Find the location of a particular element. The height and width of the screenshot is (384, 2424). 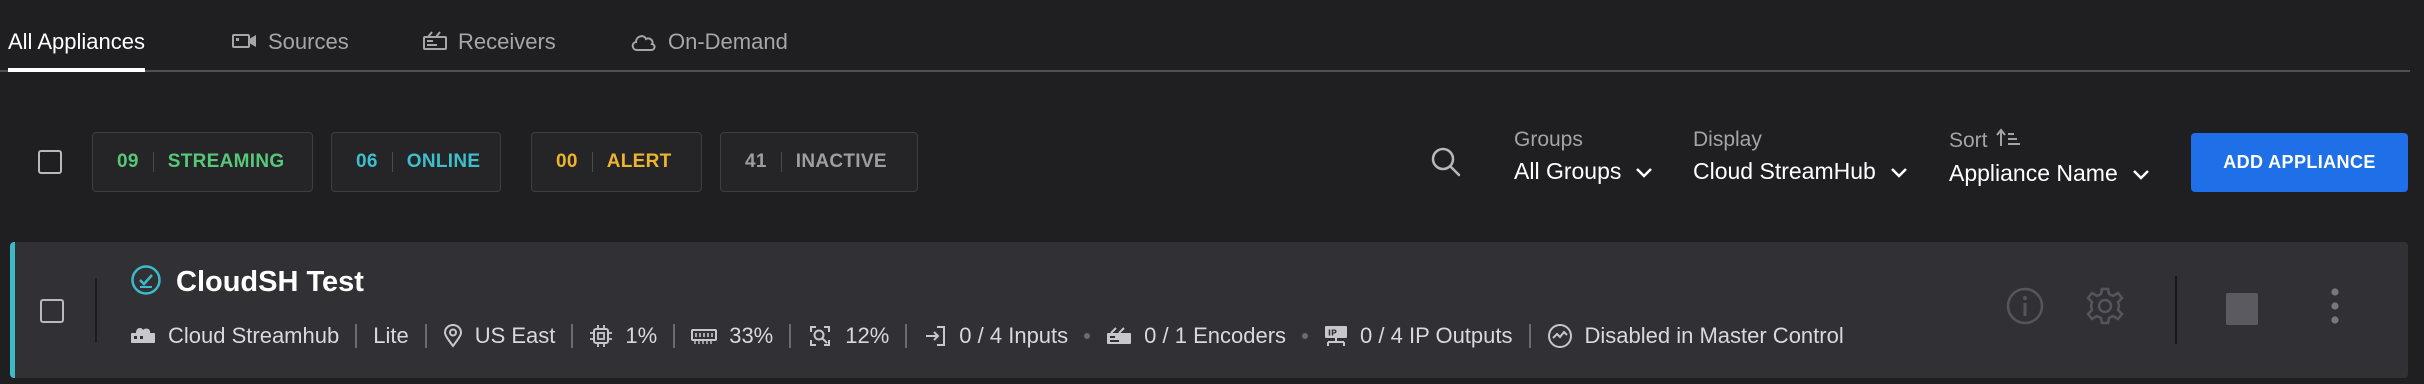

stop-icon is located at coordinates (2242, 311).